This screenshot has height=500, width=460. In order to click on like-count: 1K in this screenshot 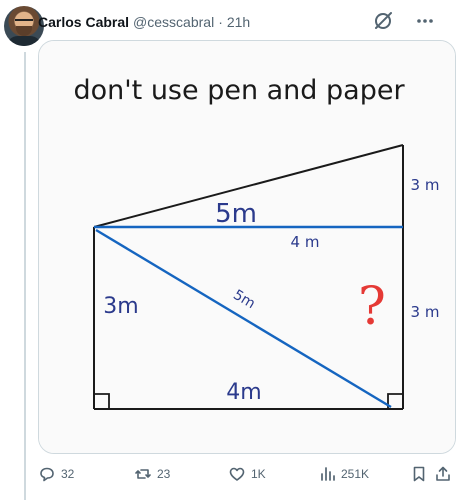, I will do `click(258, 474)`.